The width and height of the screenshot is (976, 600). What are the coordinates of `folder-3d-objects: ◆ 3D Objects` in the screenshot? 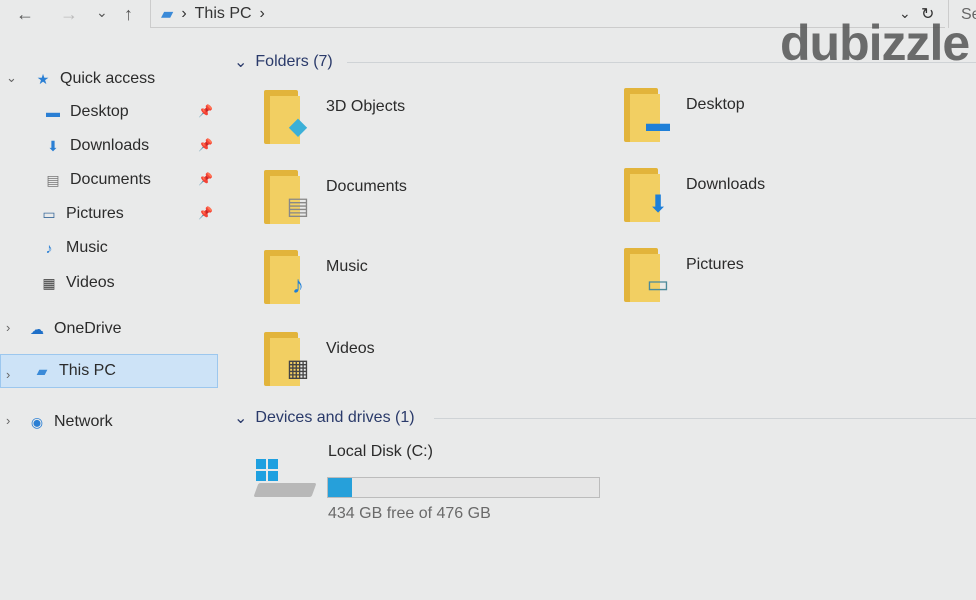 It's located at (412, 125).